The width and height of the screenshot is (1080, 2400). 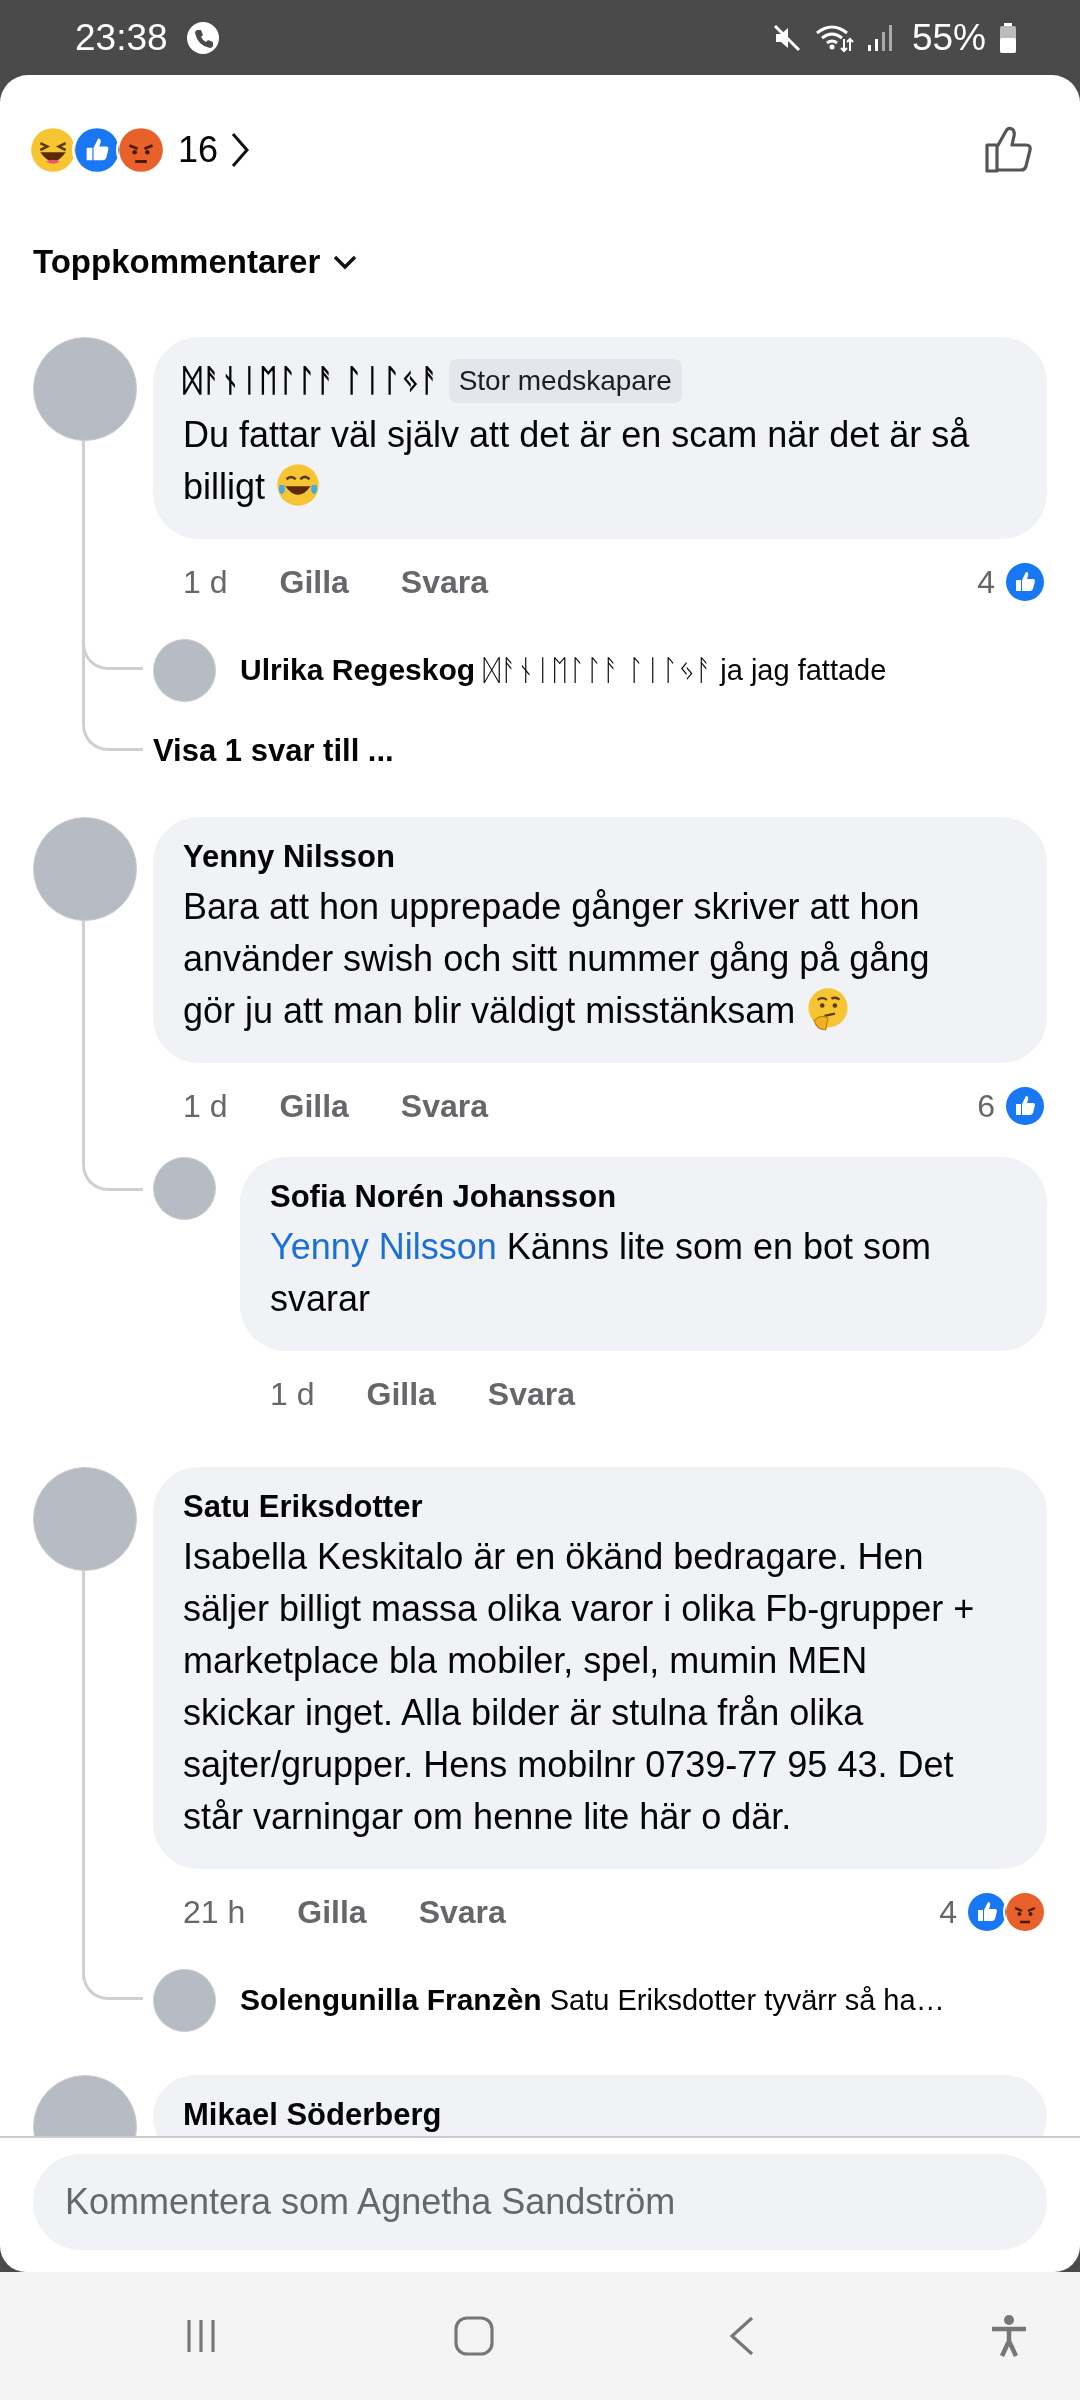 What do you see at coordinates (557, 959) in the screenshot?
I see `comment-text: Bara att hon upprepade gånger skriver att hon använder swish och sitt nummer gång på gång gör ju att man blir väldigt misstänksam` at bounding box center [557, 959].